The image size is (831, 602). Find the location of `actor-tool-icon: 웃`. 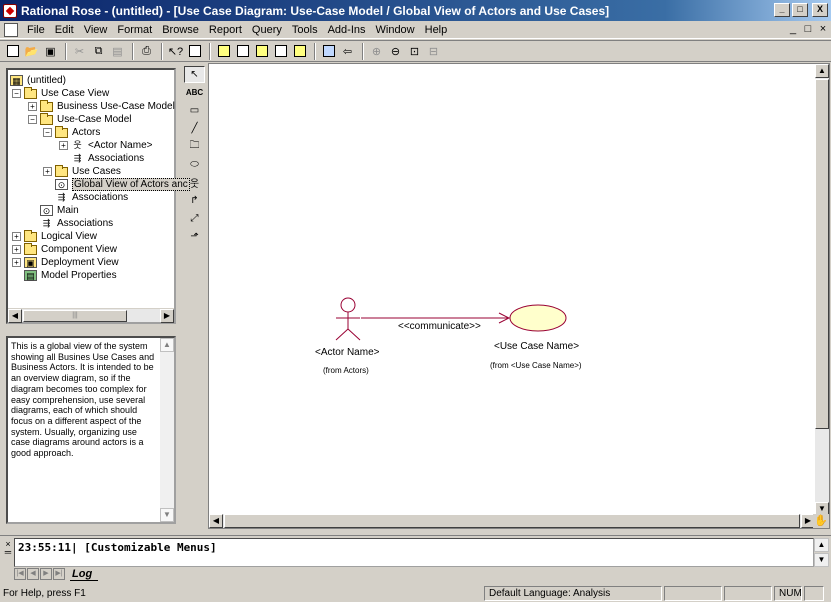

actor-tool-icon: 웃 is located at coordinates (194, 182).